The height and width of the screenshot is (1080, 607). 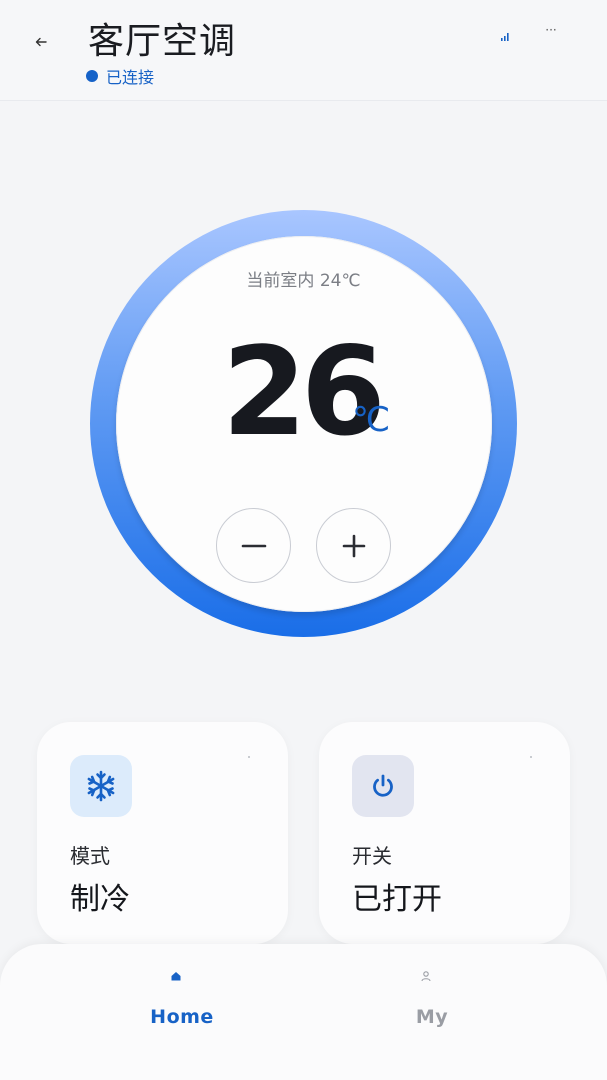 I want to click on nav-item-my: My, so click(x=432, y=1012).